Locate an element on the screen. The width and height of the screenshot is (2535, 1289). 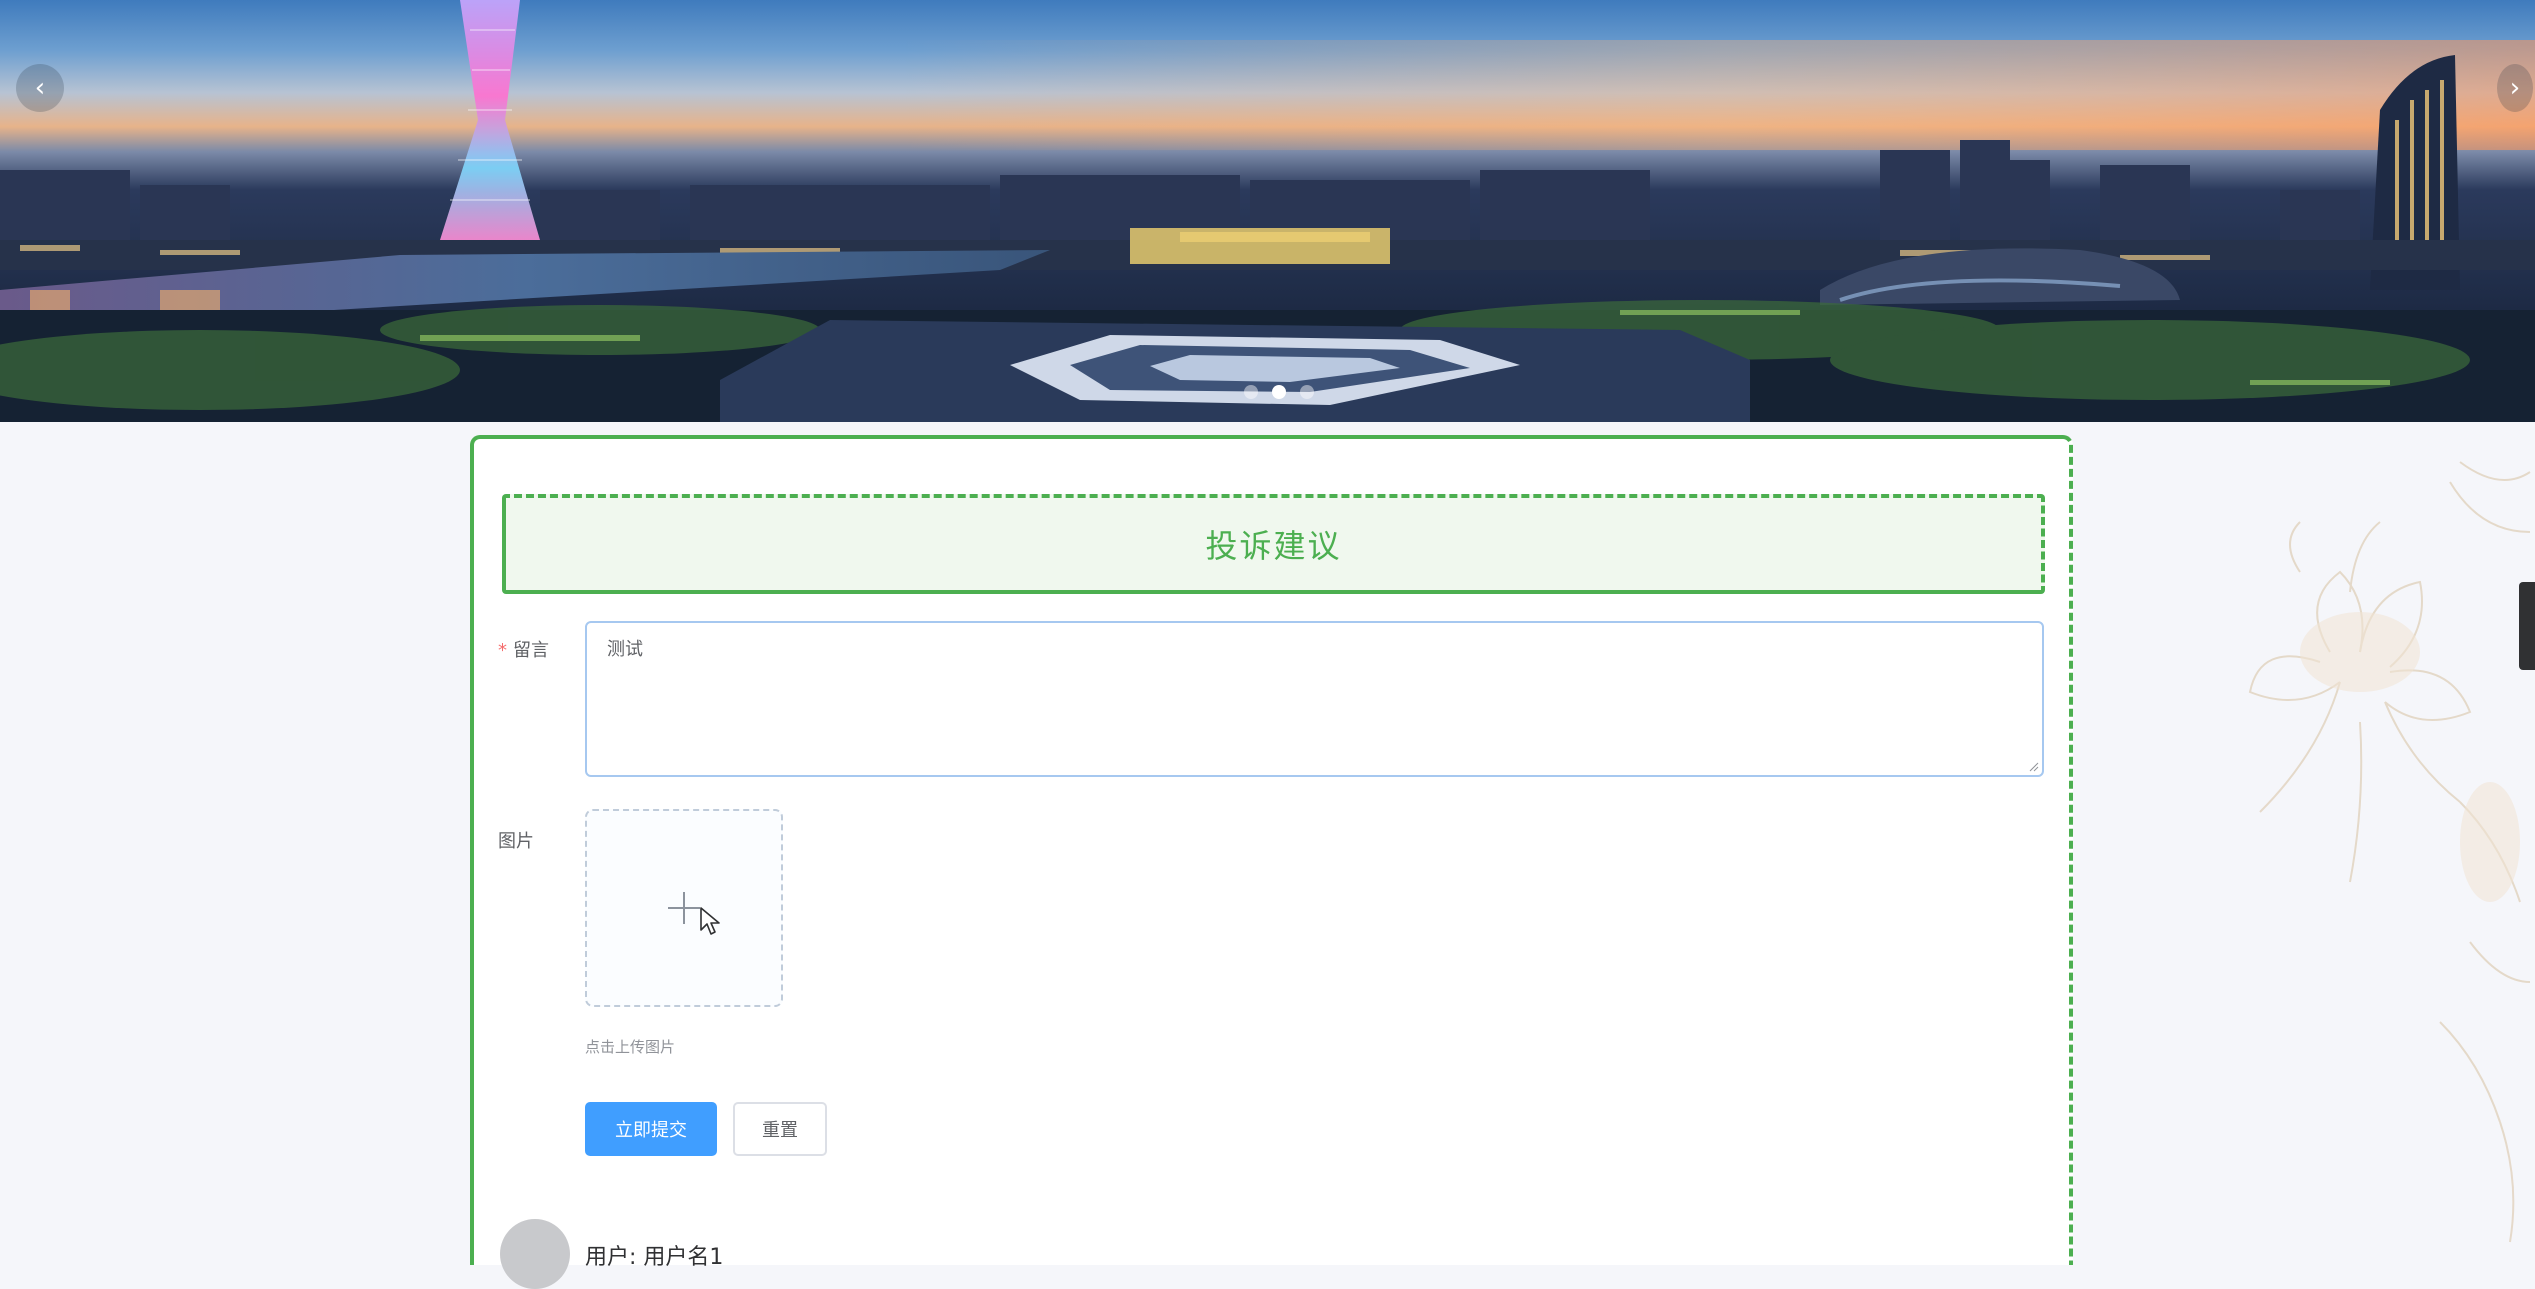
chevron-right-icon: › is located at coordinates (2515, 88).